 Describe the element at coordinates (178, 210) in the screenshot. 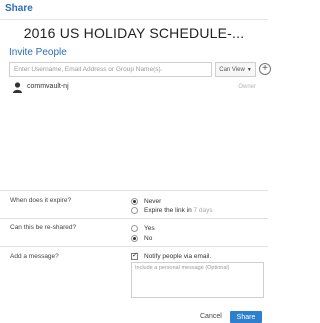

I see `expiry-days-label: Expire the link in 7 days` at that location.